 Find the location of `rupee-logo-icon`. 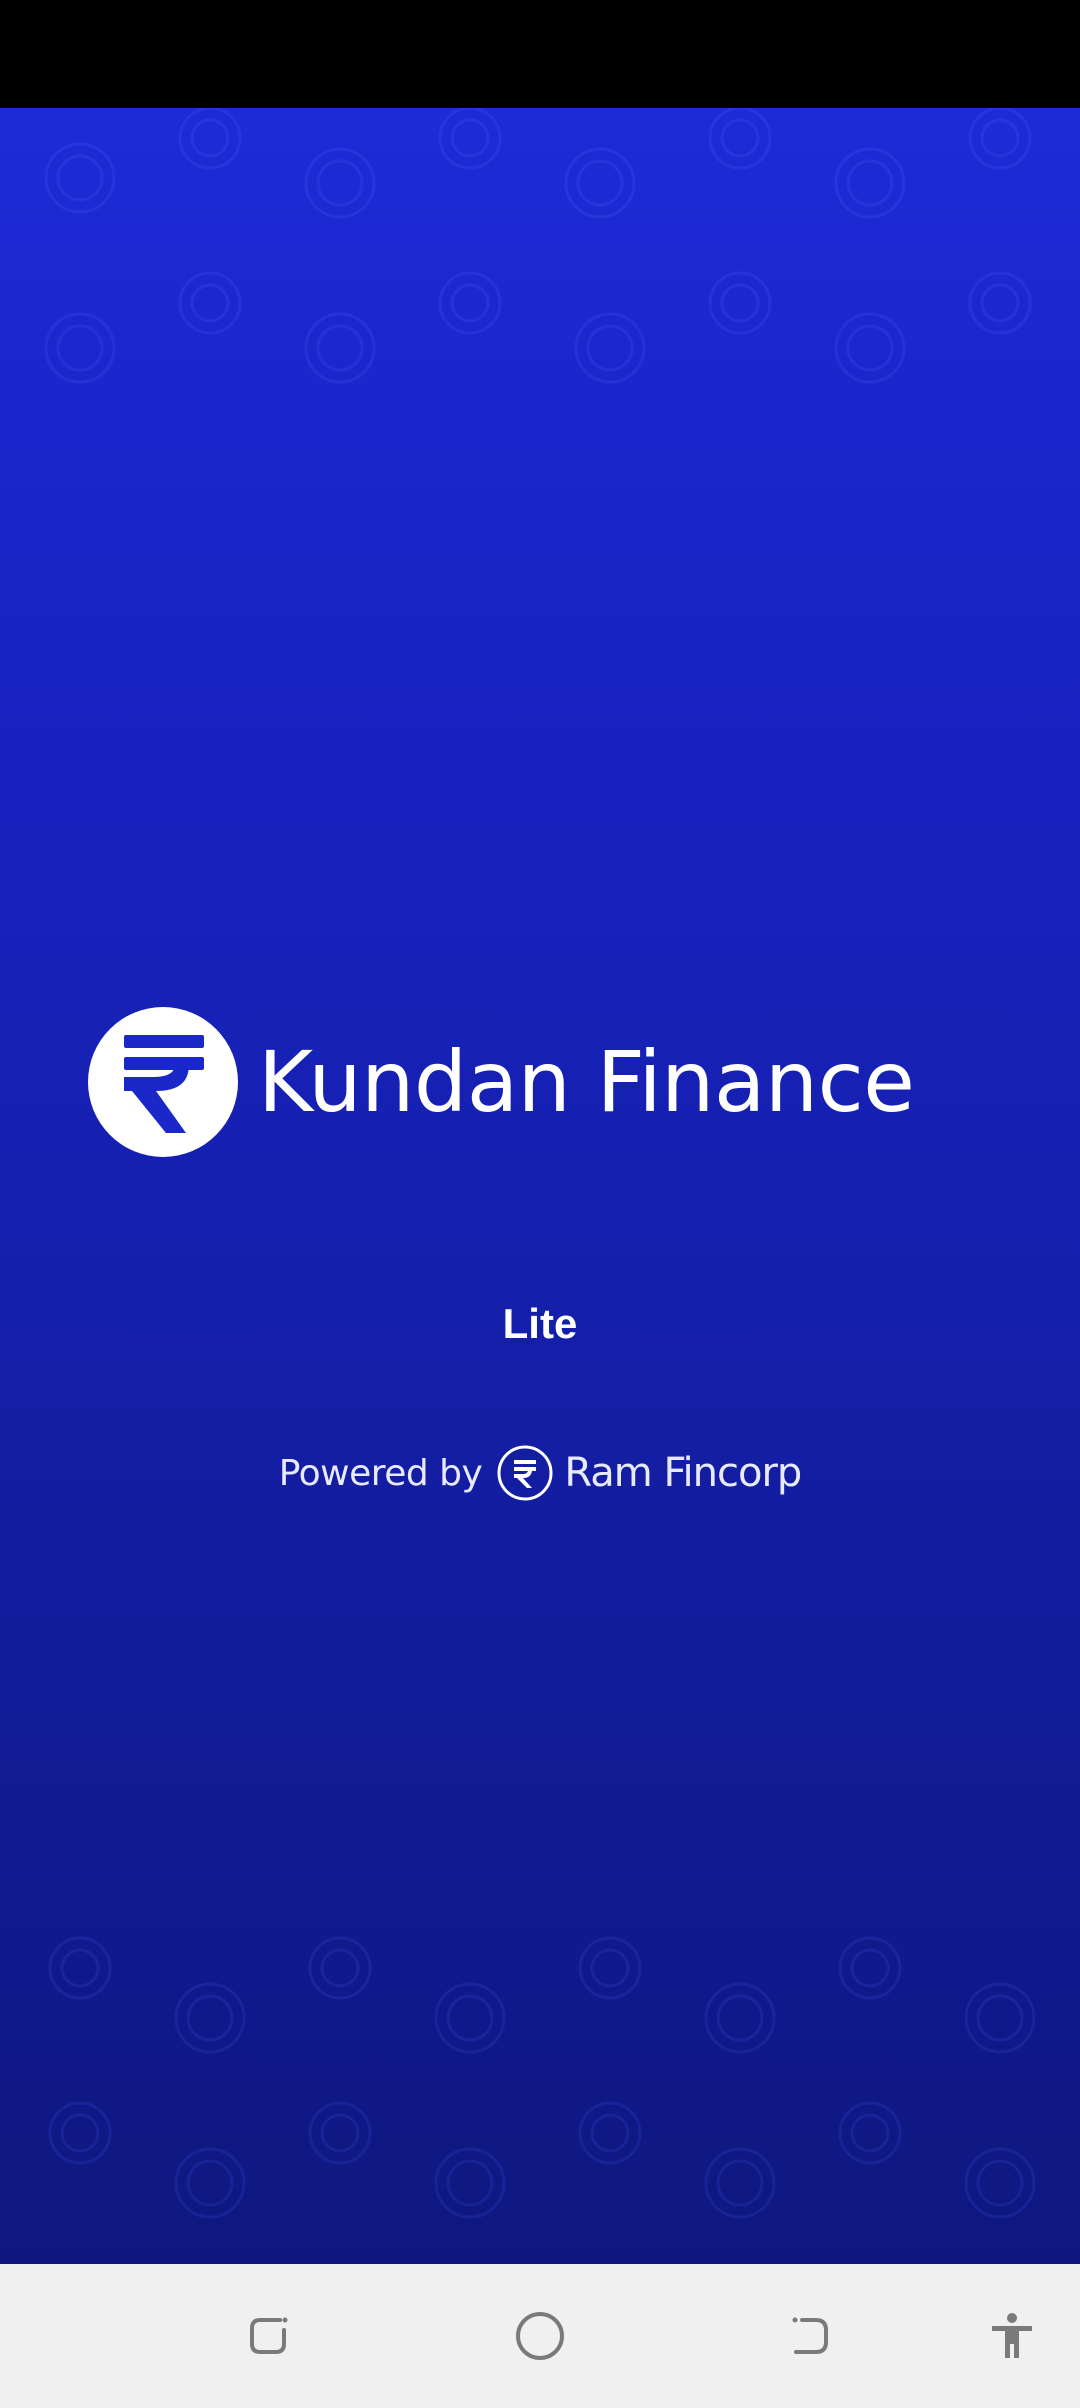

rupee-logo-icon is located at coordinates (163, 1082).